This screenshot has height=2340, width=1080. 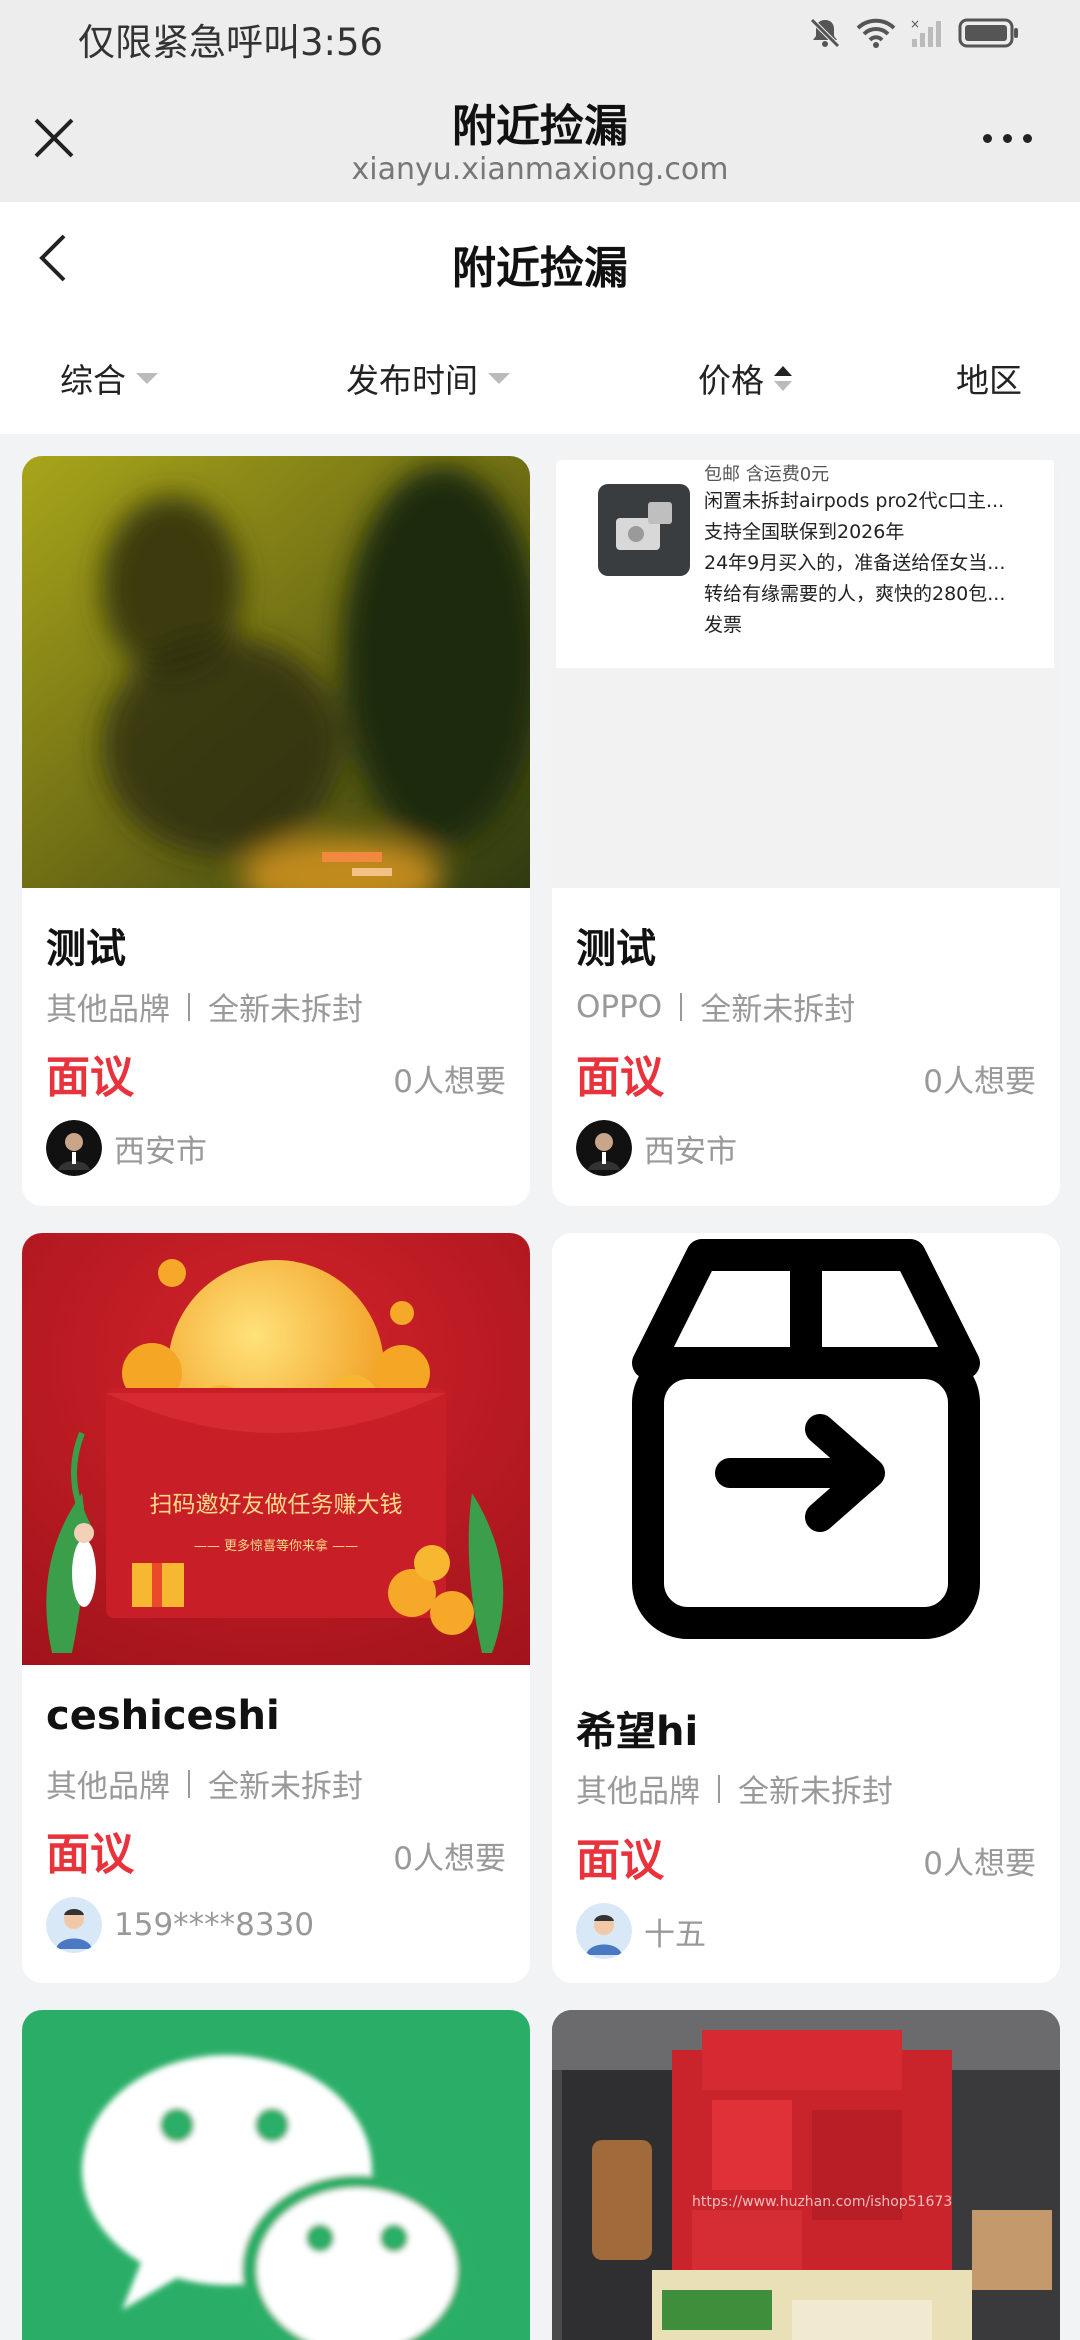 What do you see at coordinates (723, 625) in the screenshot?
I see `preview-line: 发票` at bounding box center [723, 625].